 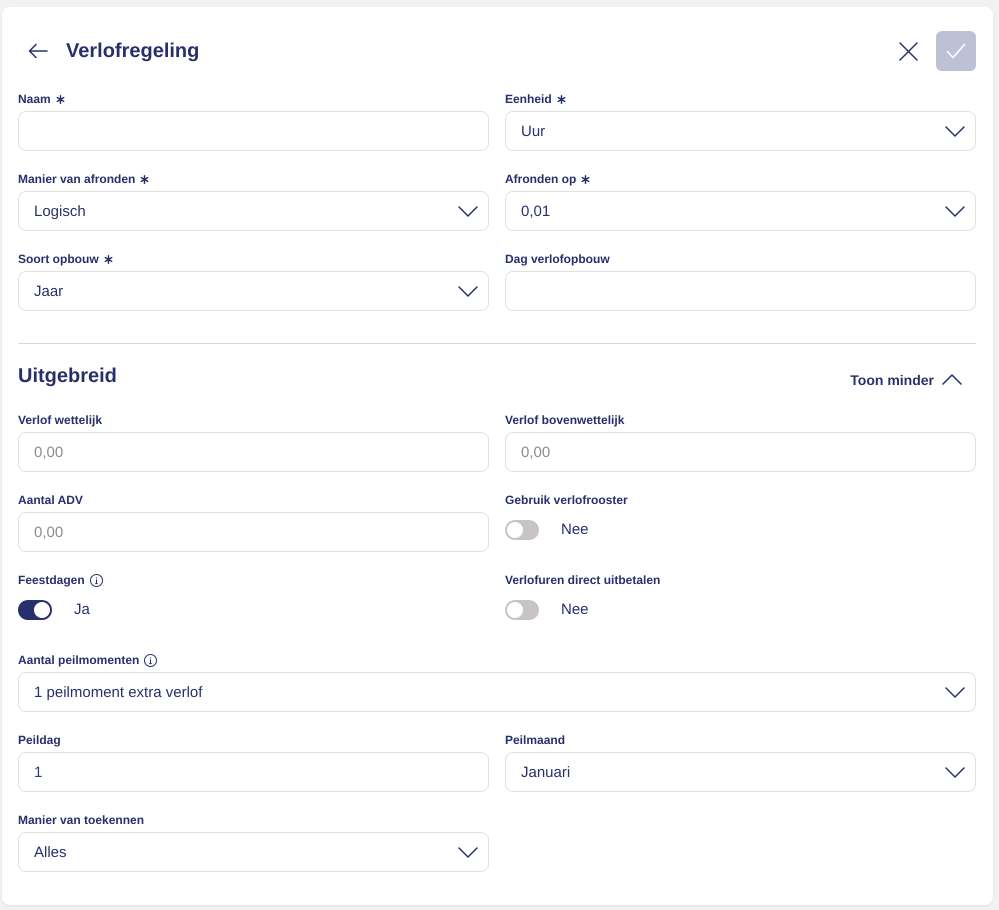 I want to click on dropdown-field: 1 peilmoment extra verlof, so click(x=497, y=692).